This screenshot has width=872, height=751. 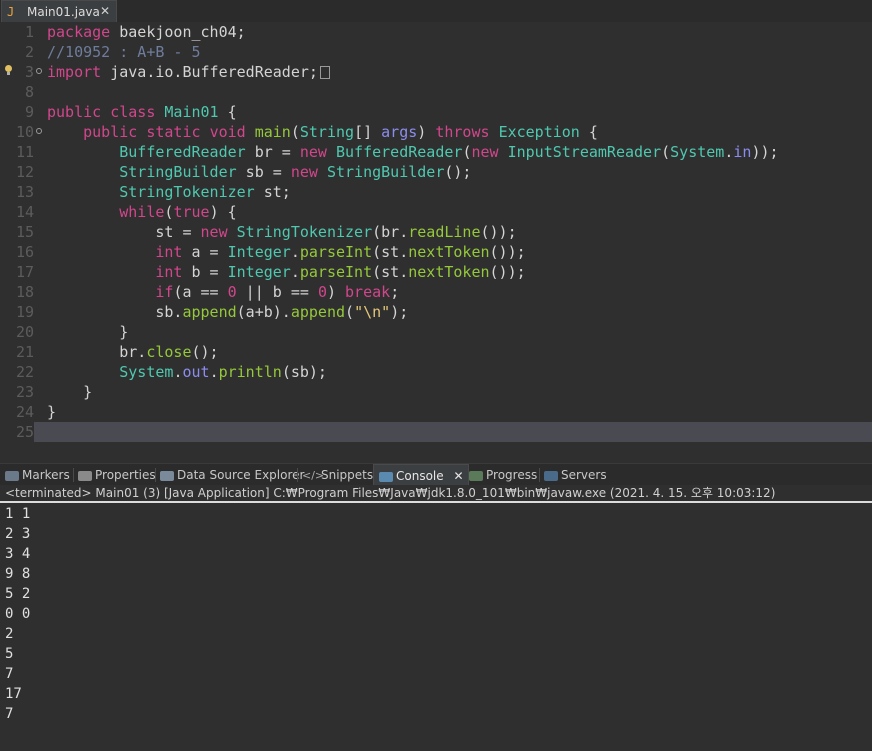 What do you see at coordinates (421, 475) in the screenshot?
I see `tab-console: Console ✕` at bounding box center [421, 475].